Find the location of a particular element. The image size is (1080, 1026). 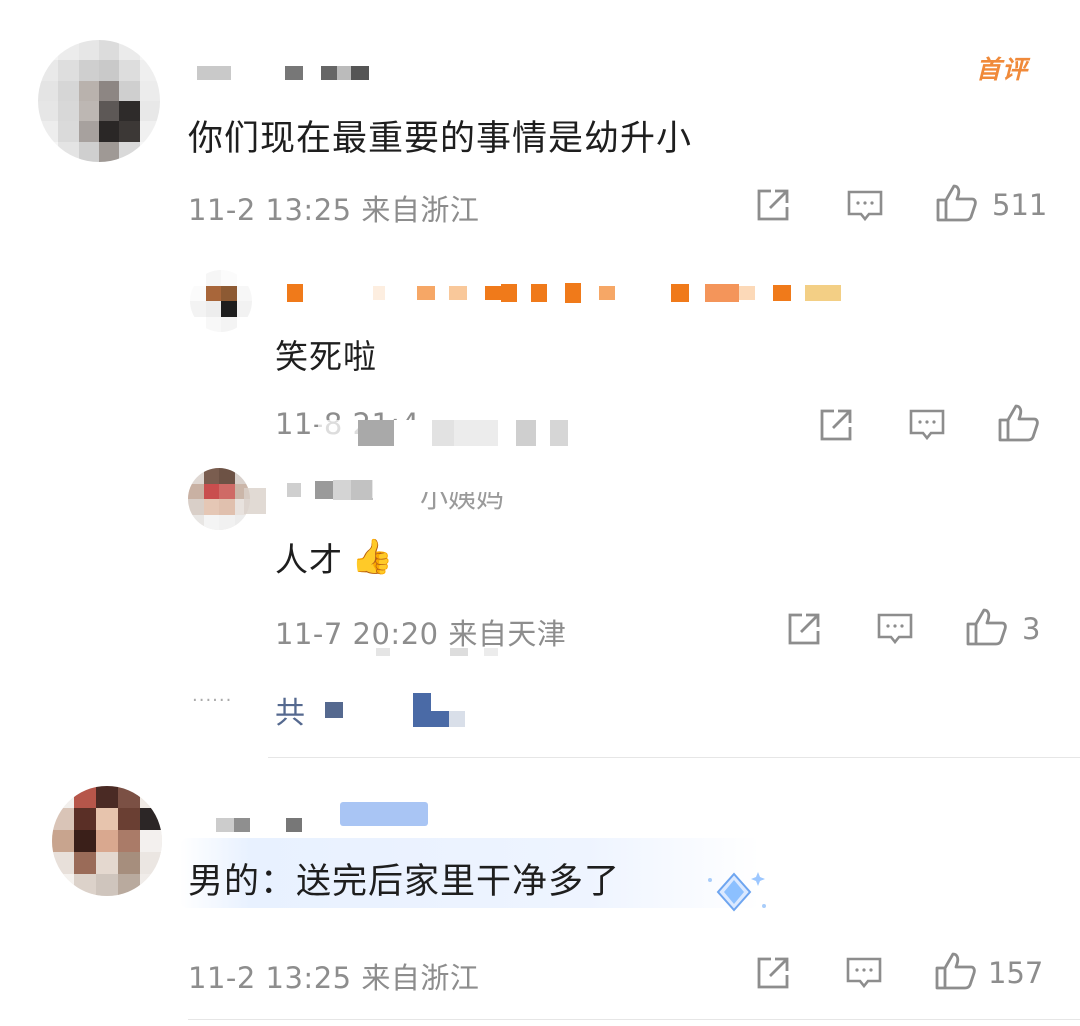

bottom-divider is located at coordinates (634, 1019).